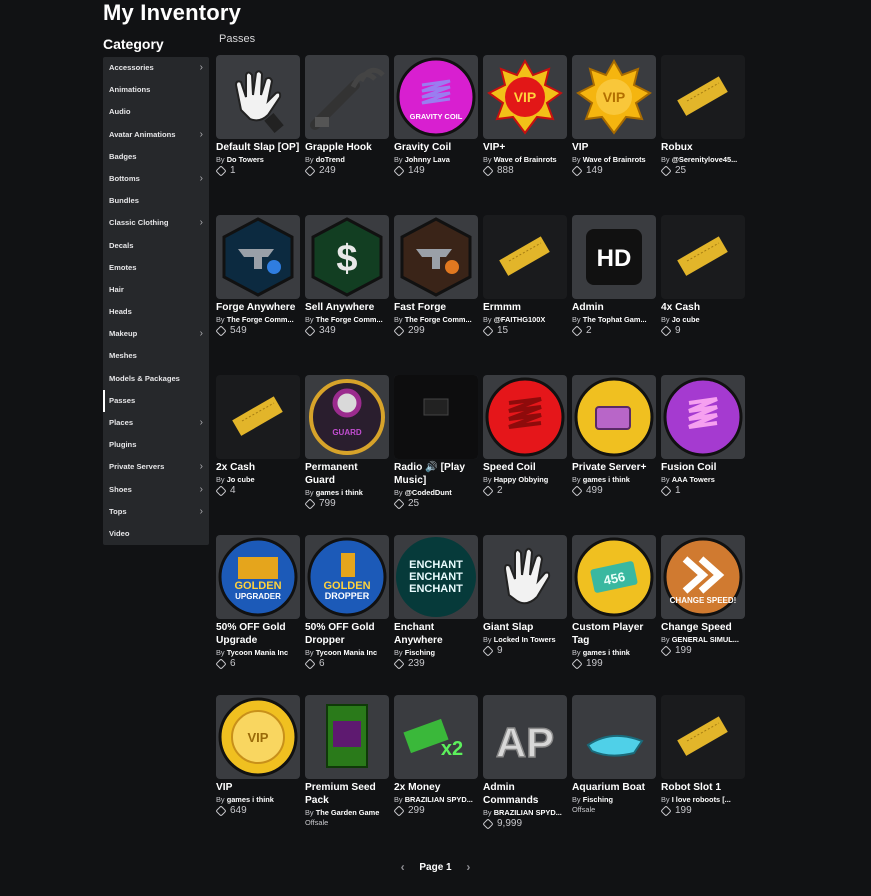  Describe the element at coordinates (156, 490) in the screenshot. I see `sidebar-item-shoes: Shoes ›` at that location.